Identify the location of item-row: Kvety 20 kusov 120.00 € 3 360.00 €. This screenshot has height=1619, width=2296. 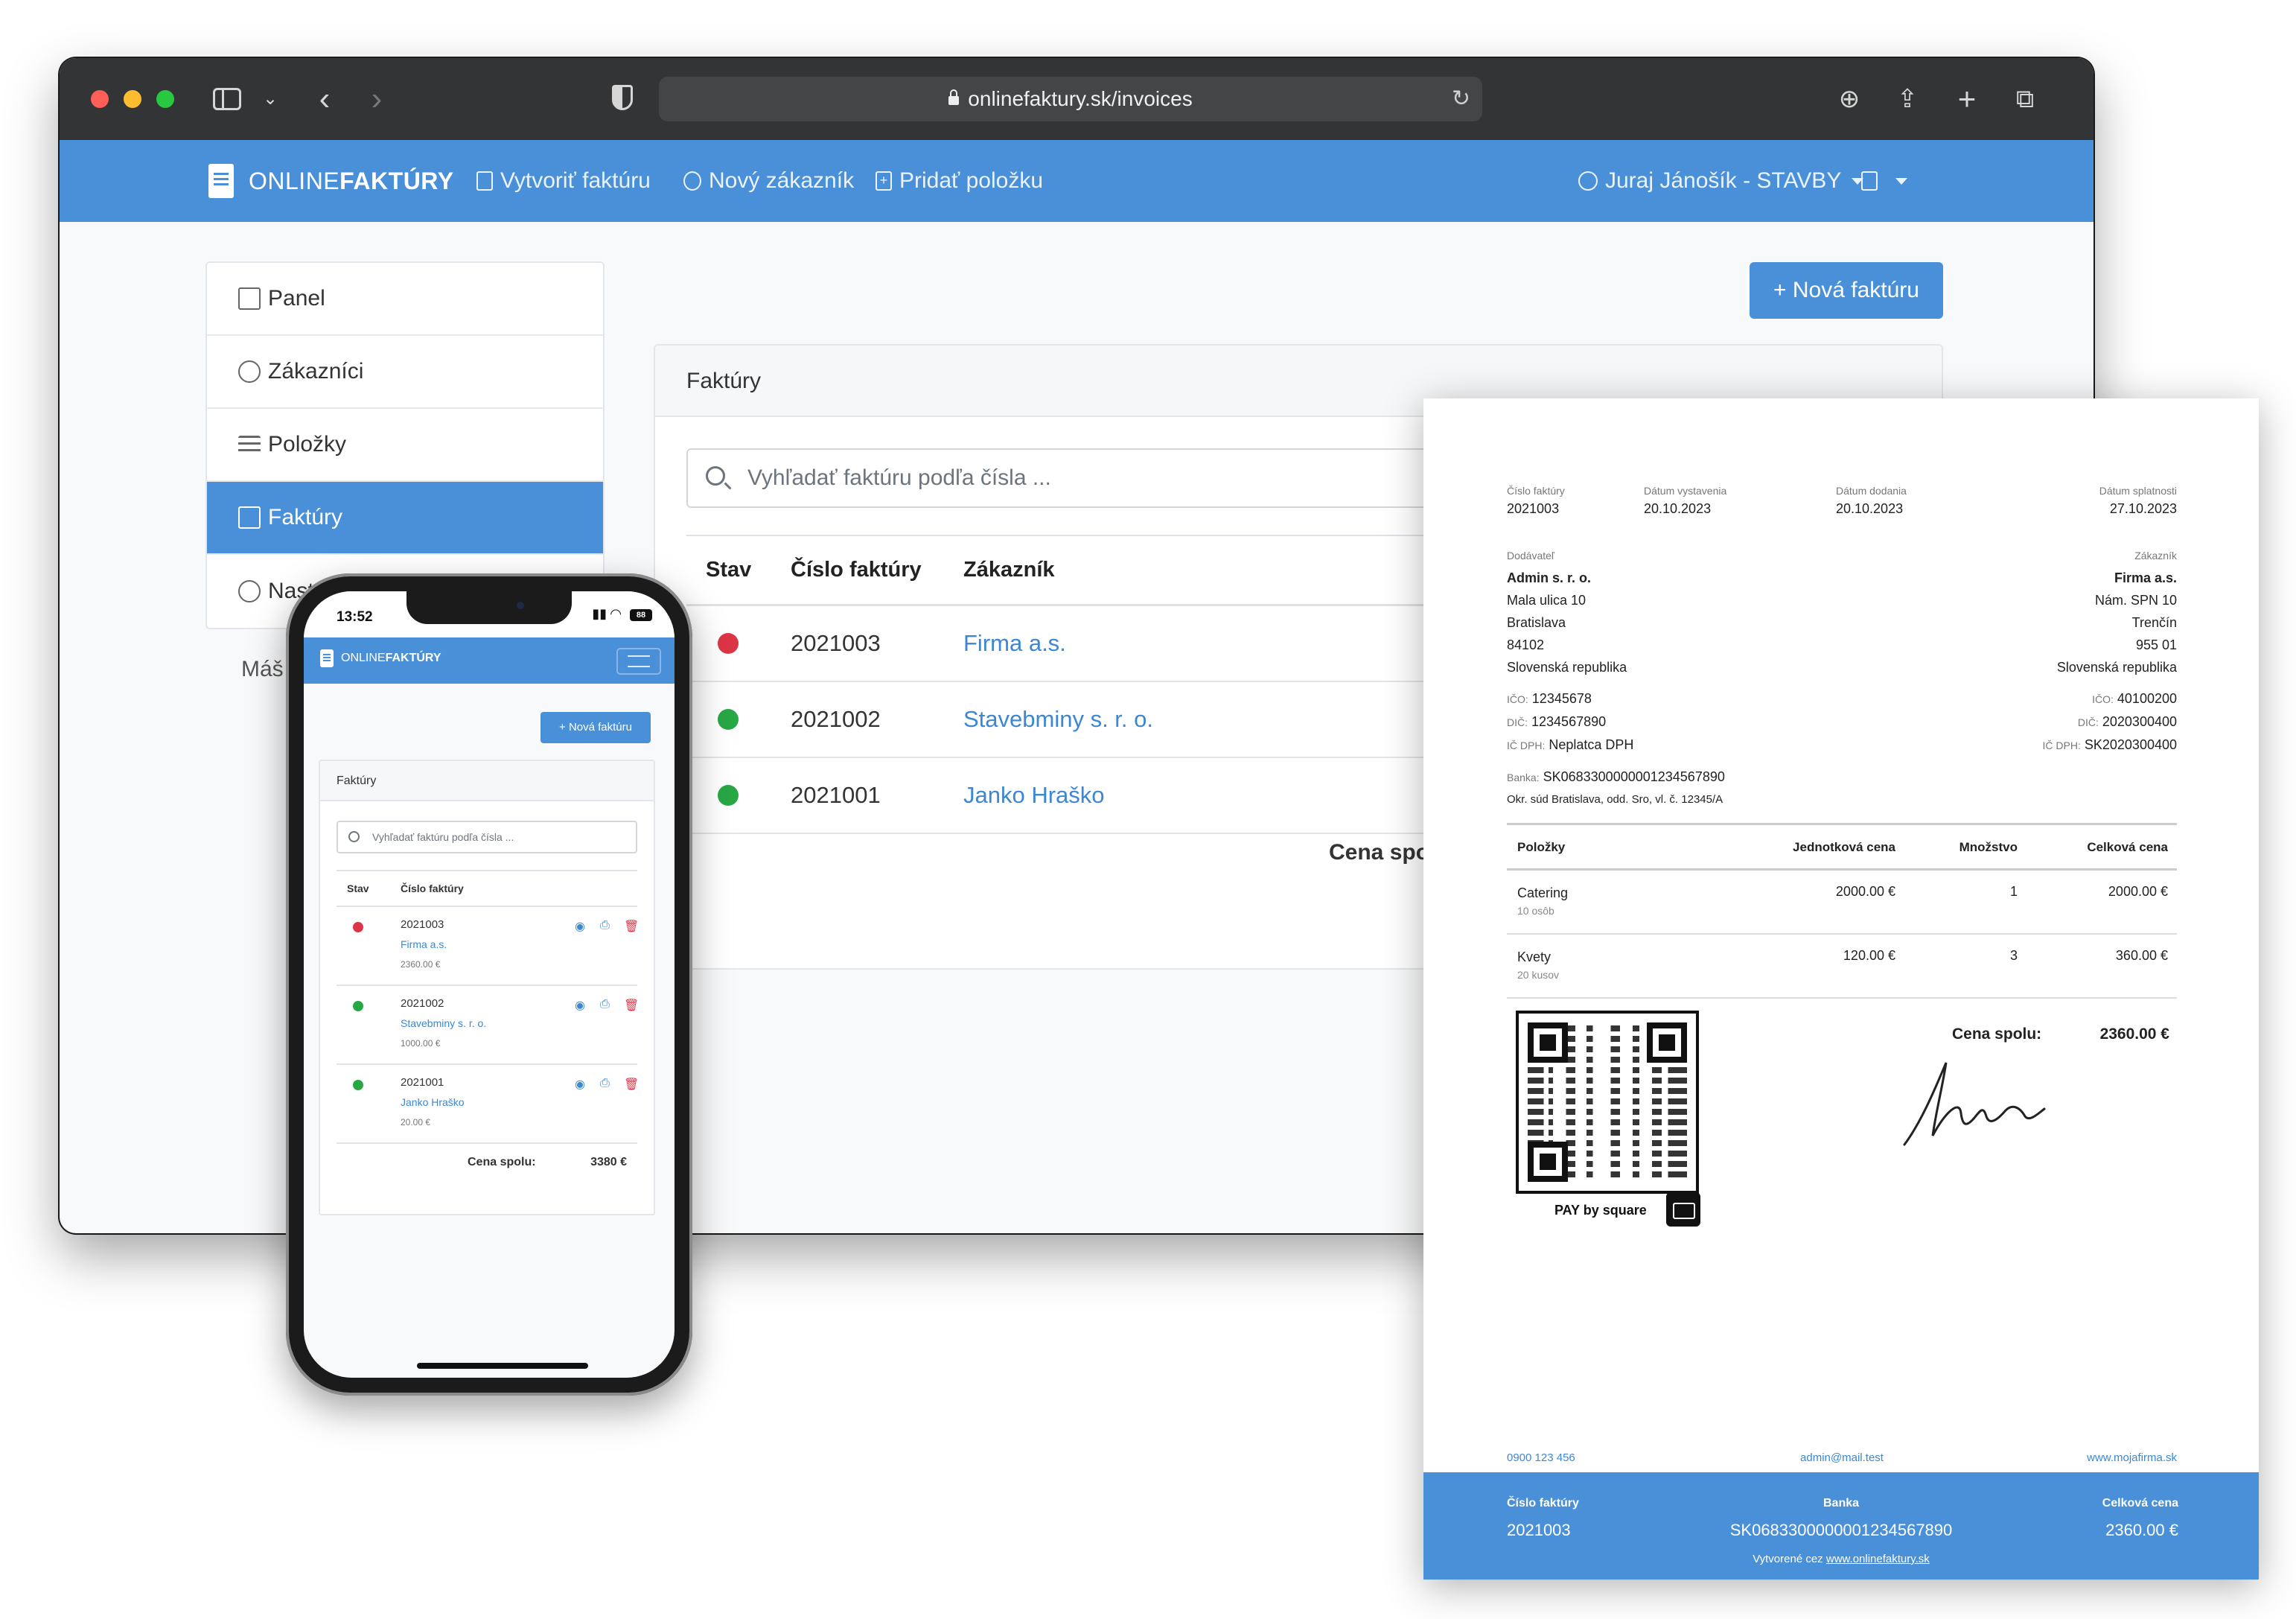
(1842, 967).